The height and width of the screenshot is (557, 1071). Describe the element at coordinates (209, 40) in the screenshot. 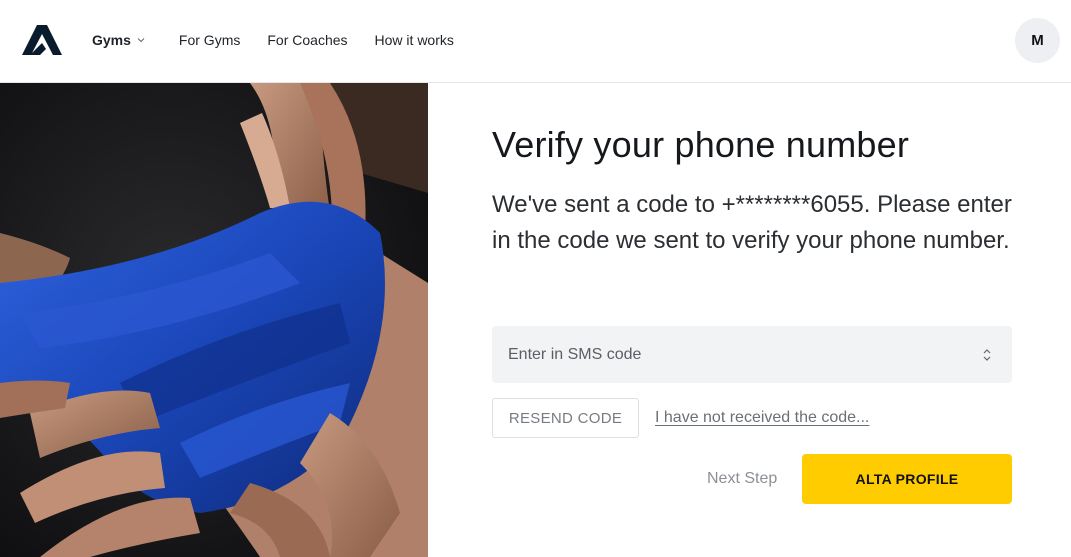

I see `nav-for-gyms: For Gyms` at that location.